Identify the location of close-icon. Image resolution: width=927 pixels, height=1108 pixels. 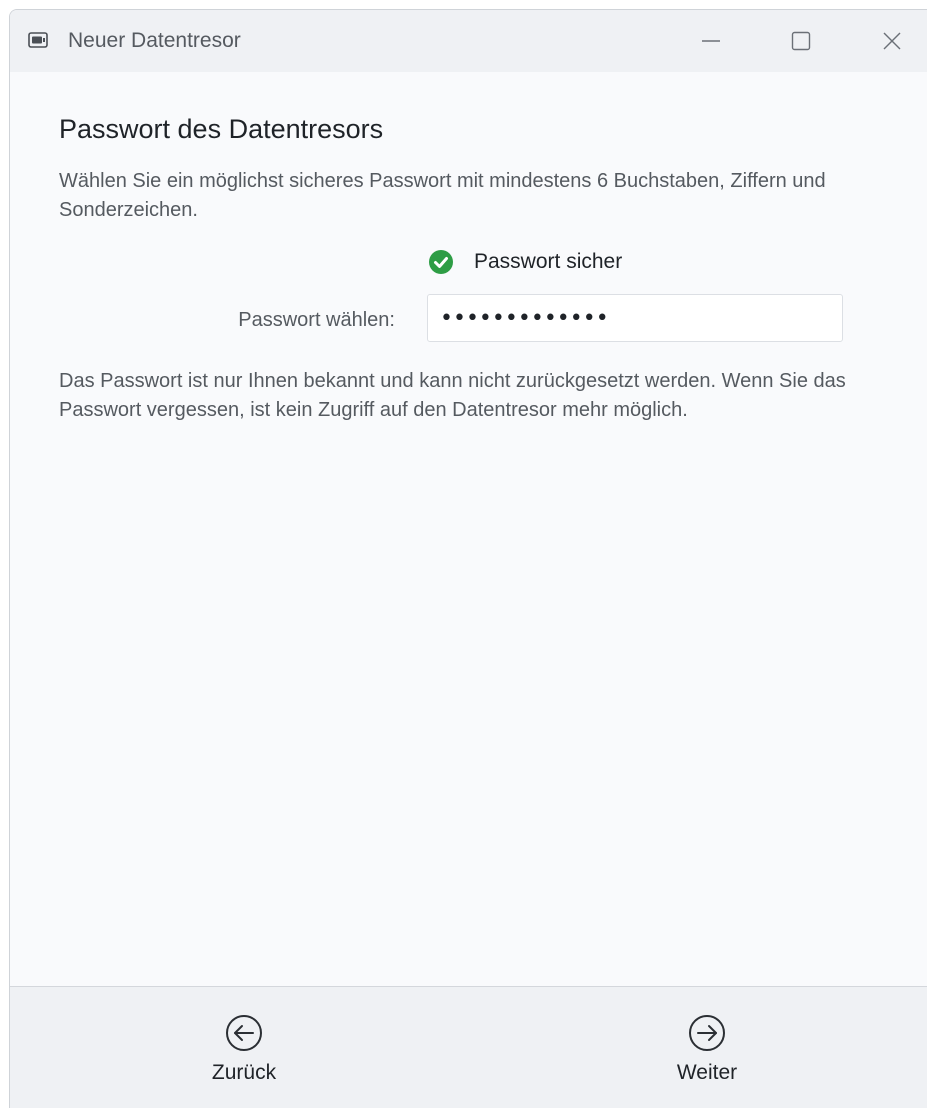
(892, 41).